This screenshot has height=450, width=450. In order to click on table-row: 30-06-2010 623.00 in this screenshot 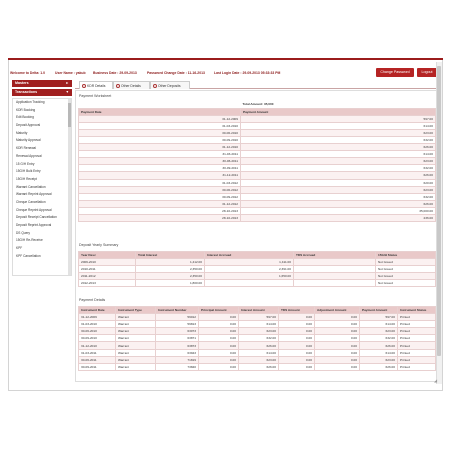, I will do `click(257, 132)`.